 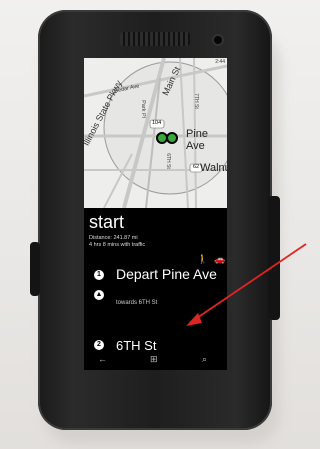 I want to click on red-arrow-annotation, so click(x=246, y=284).